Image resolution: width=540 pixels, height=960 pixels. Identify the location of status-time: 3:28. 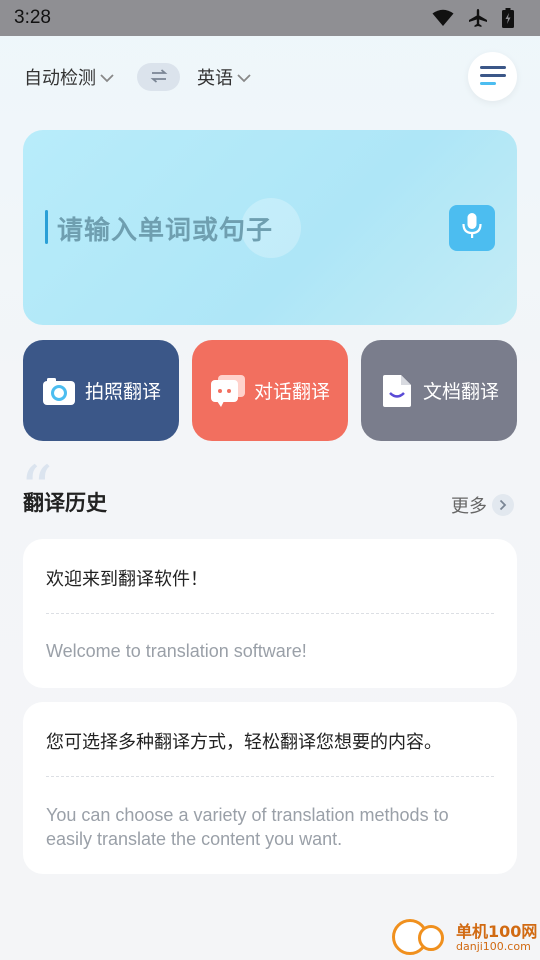
(32, 17).